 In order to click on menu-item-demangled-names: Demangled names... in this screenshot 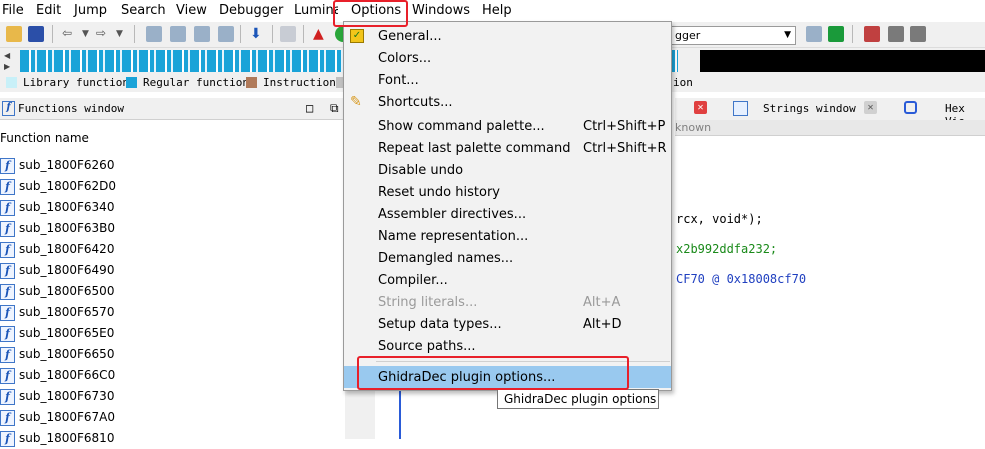, I will do `click(507, 258)`.